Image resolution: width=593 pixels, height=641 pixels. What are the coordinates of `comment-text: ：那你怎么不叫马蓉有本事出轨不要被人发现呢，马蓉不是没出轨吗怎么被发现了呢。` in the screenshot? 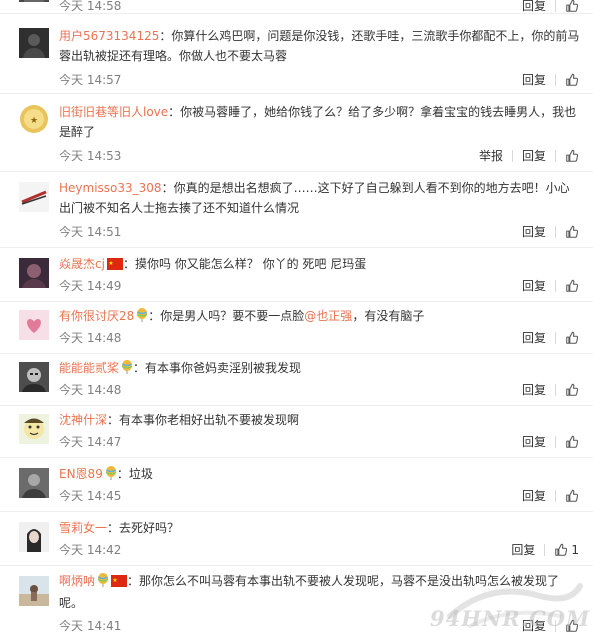 It's located at (309, 592).